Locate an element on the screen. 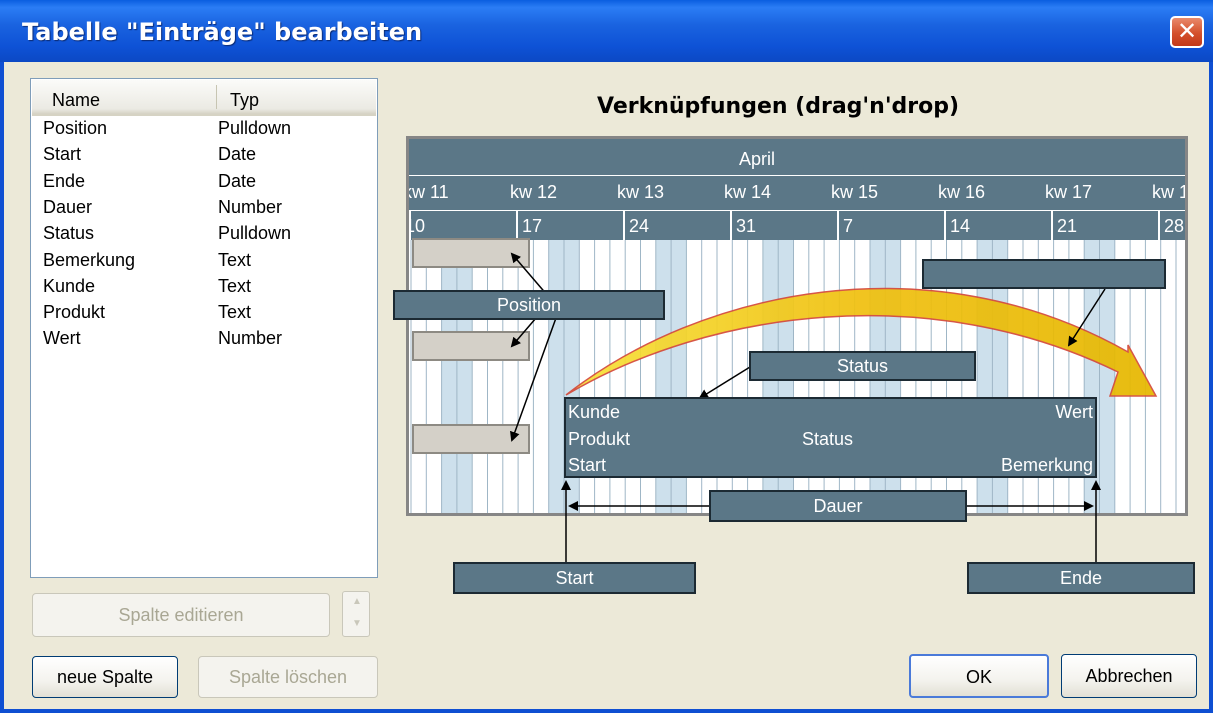 This screenshot has width=1213, height=713. column-name: Produkt is located at coordinates (74, 312).